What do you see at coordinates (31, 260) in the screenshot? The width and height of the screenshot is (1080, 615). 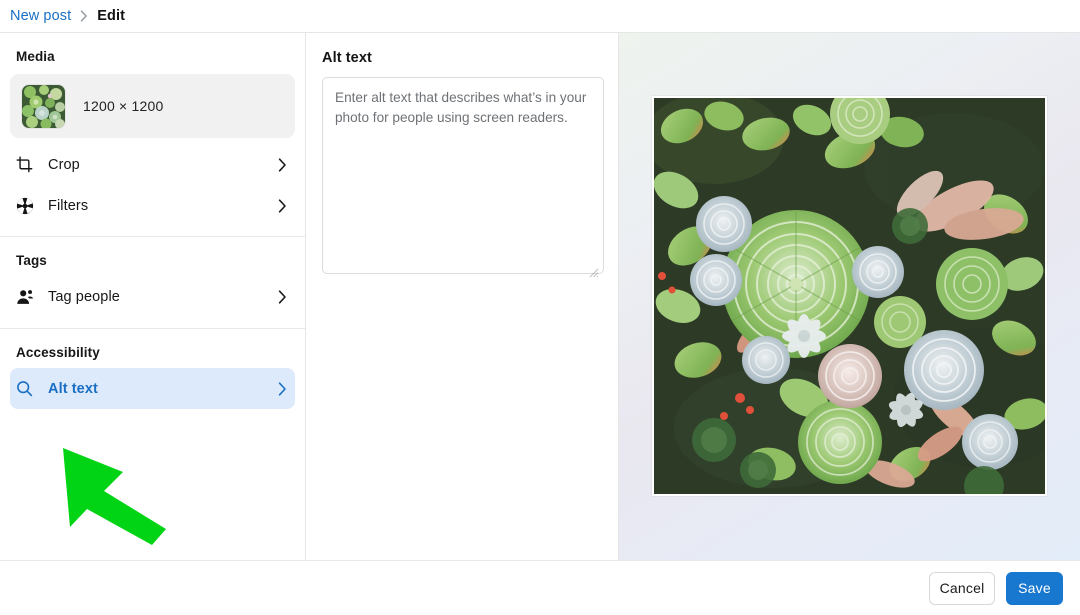 I see `section-title-tags: Tags` at bounding box center [31, 260].